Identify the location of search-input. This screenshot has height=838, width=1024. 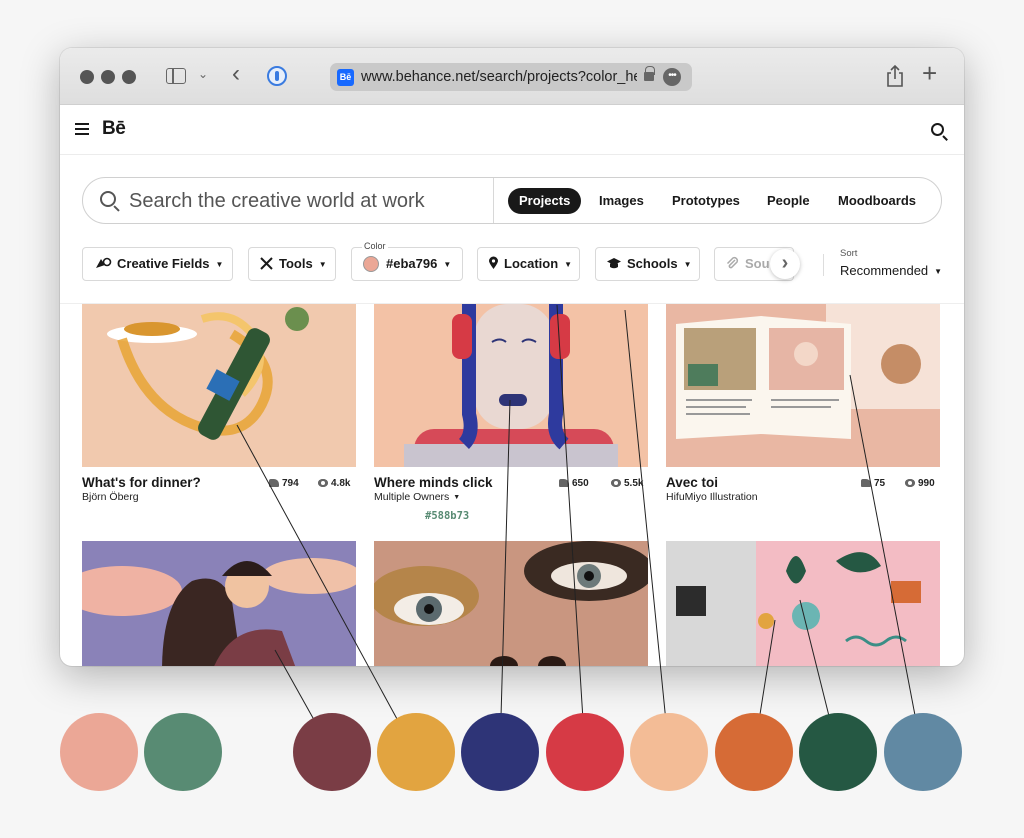
(309, 201).